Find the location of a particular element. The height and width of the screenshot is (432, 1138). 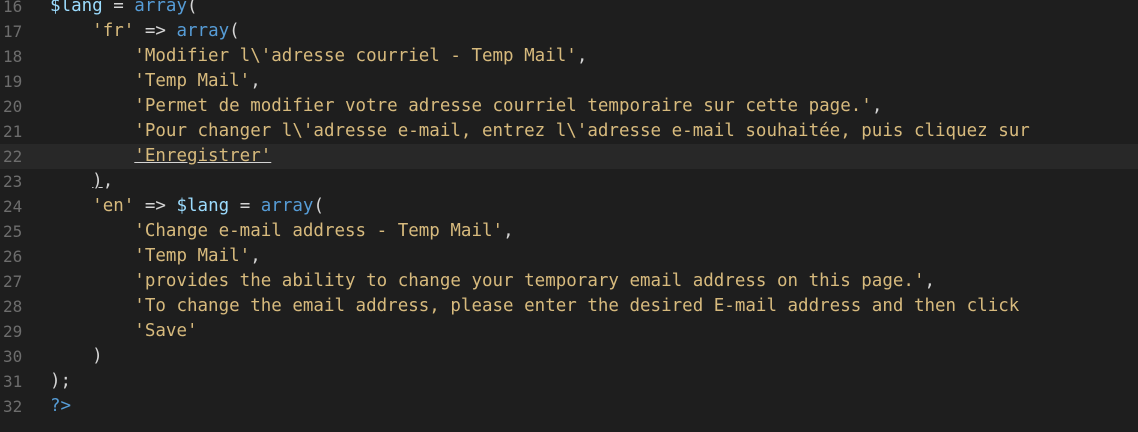

code-line: 19 'Temp Mail', is located at coordinates (569, 81).